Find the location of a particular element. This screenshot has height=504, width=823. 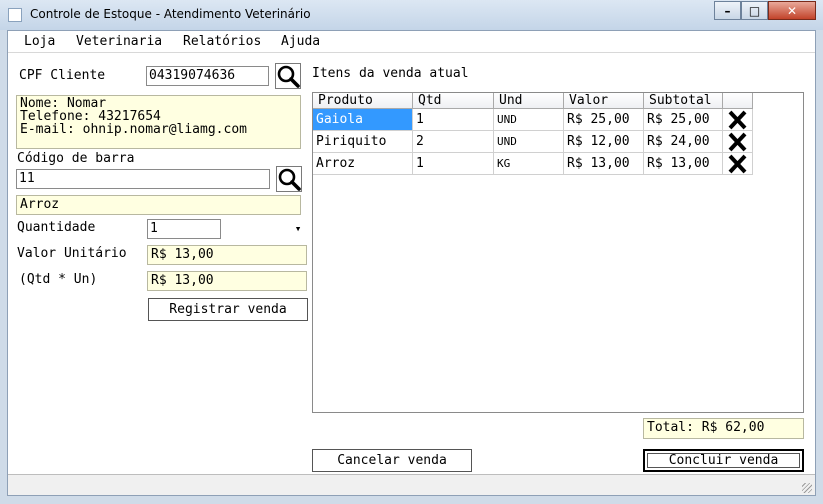

table-cell-subtotal: R$ 25,00 is located at coordinates (683, 120).